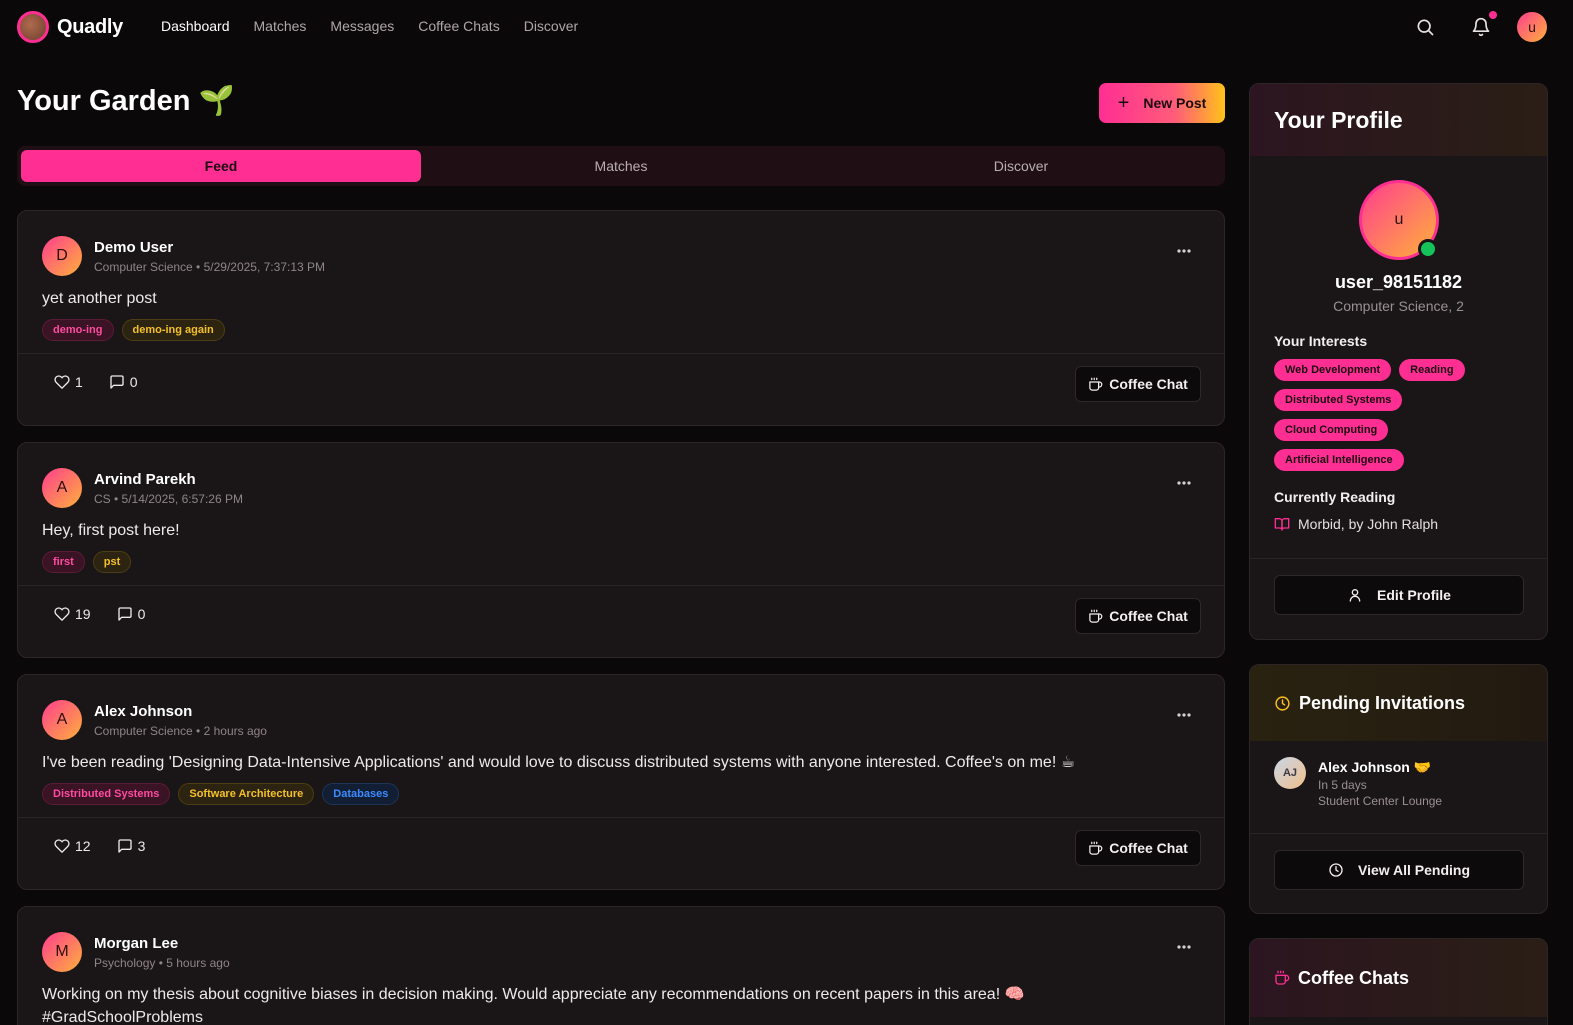 This screenshot has width=1573, height=1025. Describe the element at coordinates (1414, 870) in the screenshot. I see `view-all-pending-label: View All Pending` at that location.